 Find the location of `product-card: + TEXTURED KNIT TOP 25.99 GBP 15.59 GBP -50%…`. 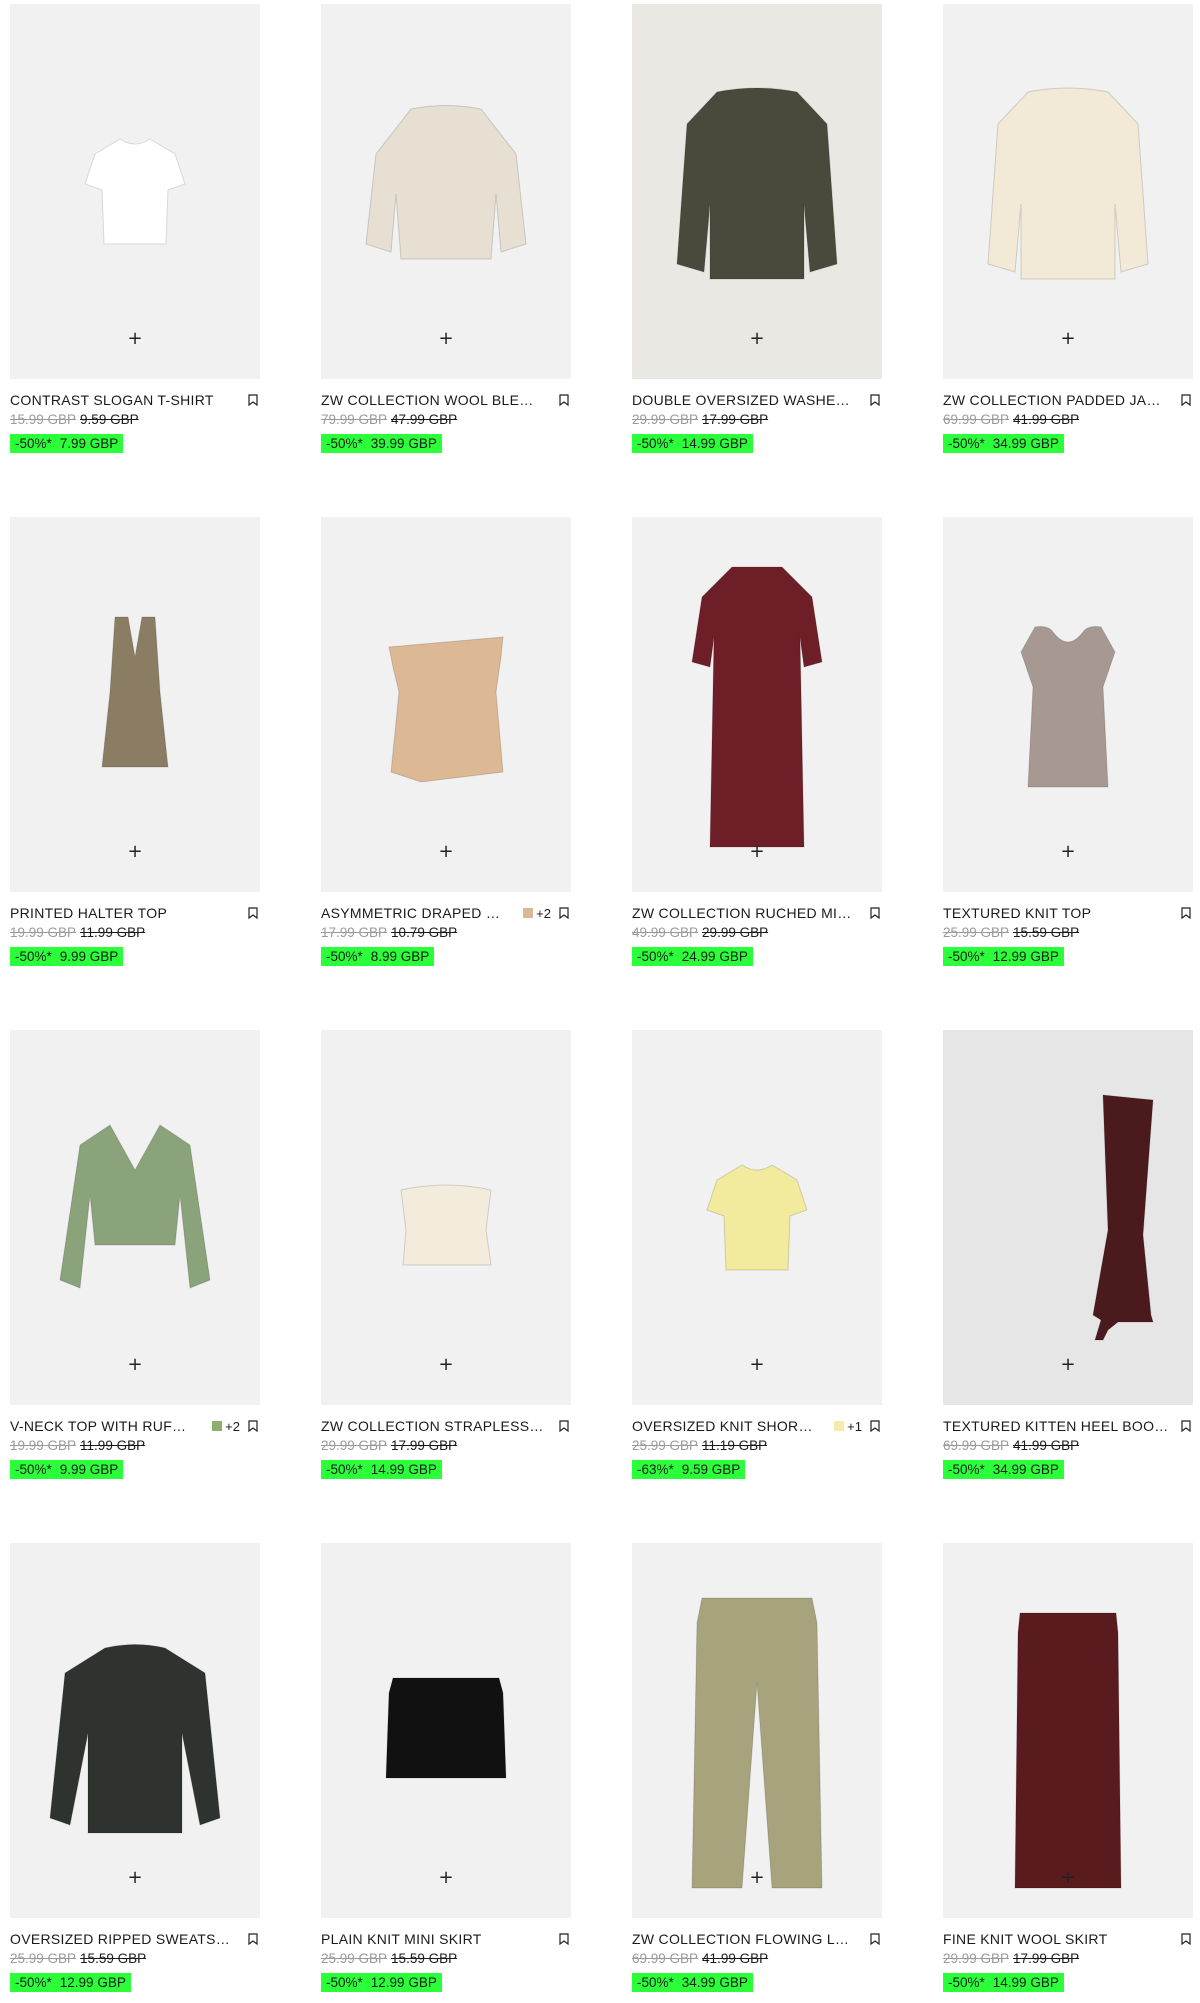

product-card: + TEXTURED KNIT TOP 25.99 GBP 15.59 GBP -50%… is located at coordinates (1068, 745).